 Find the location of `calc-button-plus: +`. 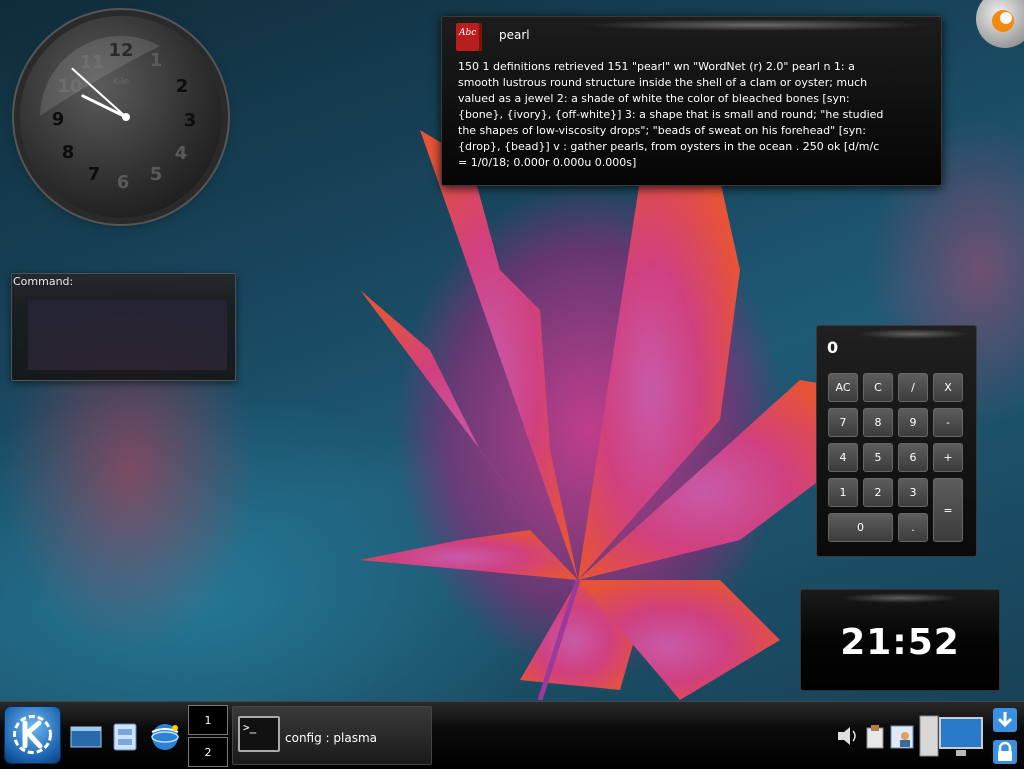

calc-button-plus: + is located at coordinates (948, 457).